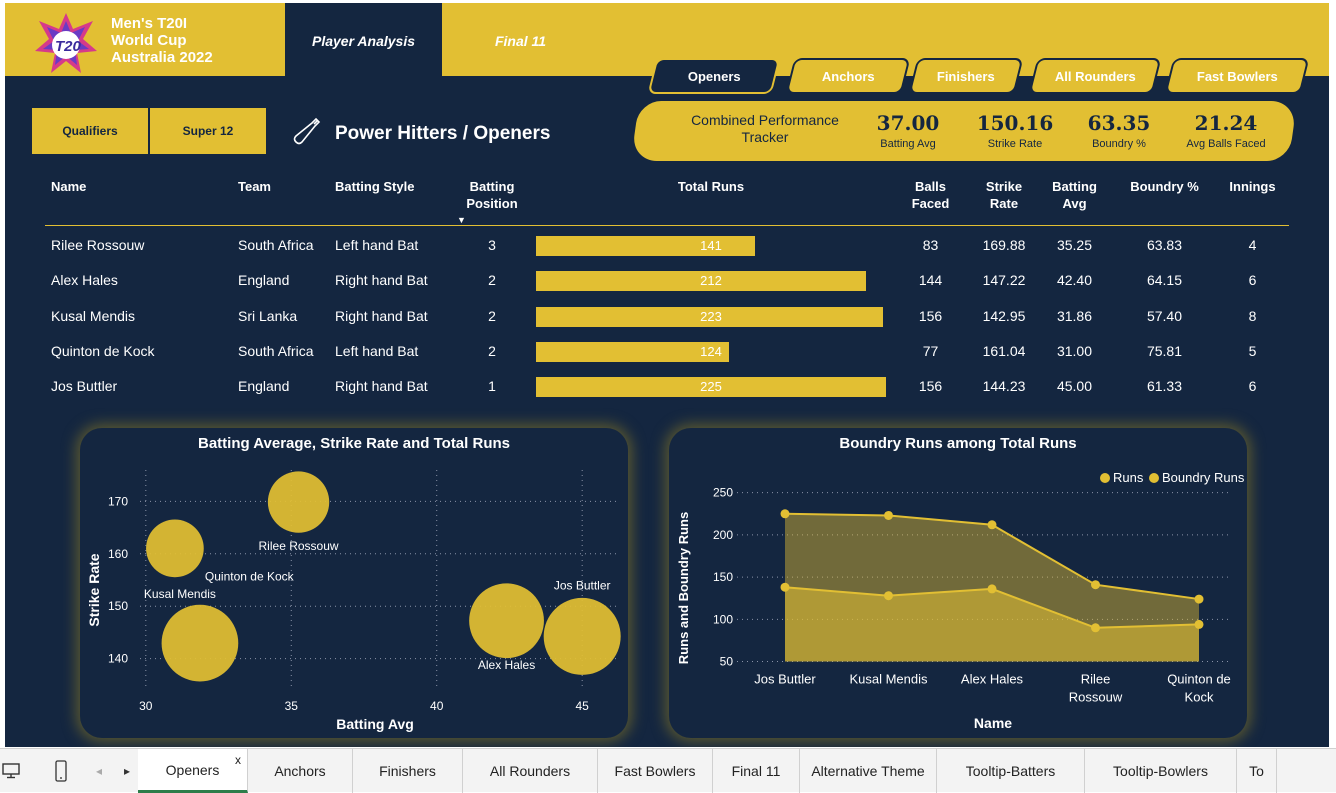 Image resolution: width=1336 pixels, height=793 pixels. Describe the element at coordinates (1096, 688) in the screenshot. I see `x-tick-label: Rilee Rossouw` at that location.